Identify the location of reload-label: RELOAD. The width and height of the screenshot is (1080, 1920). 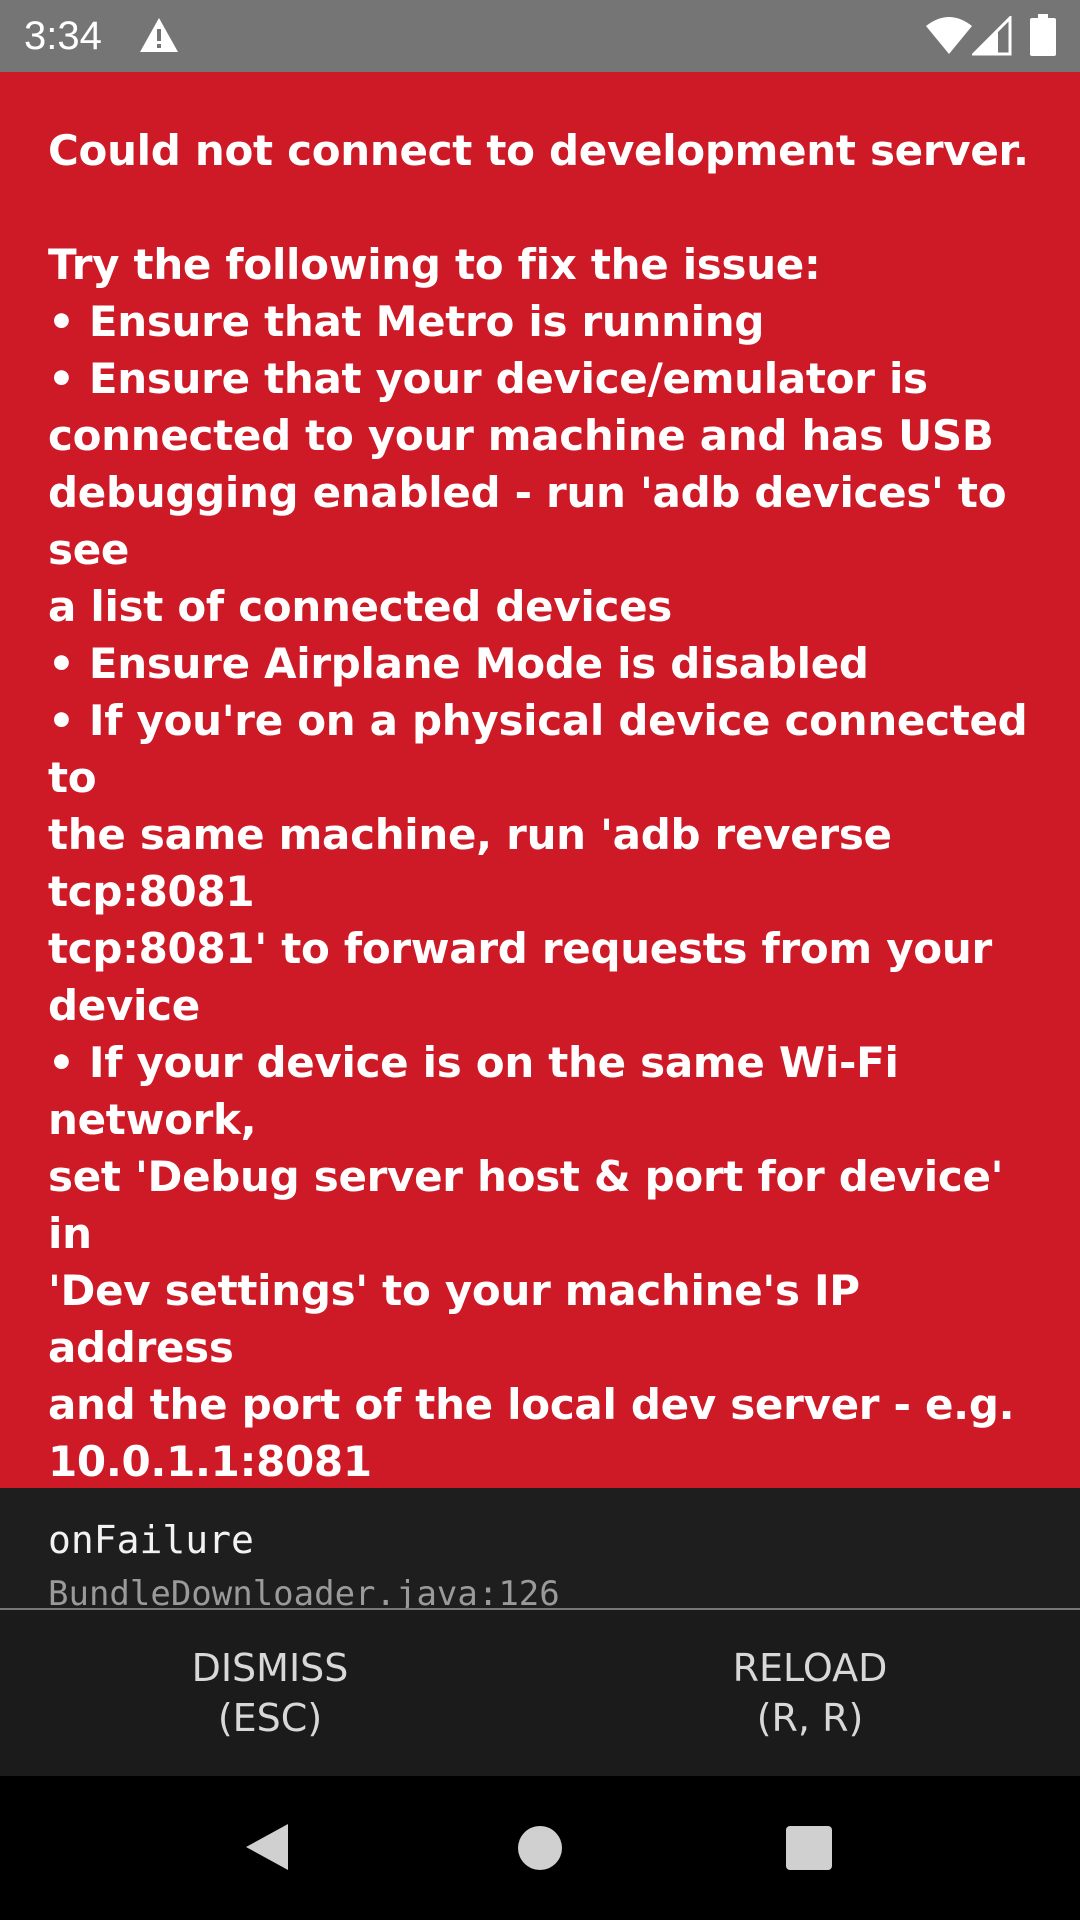
(810, 1668).